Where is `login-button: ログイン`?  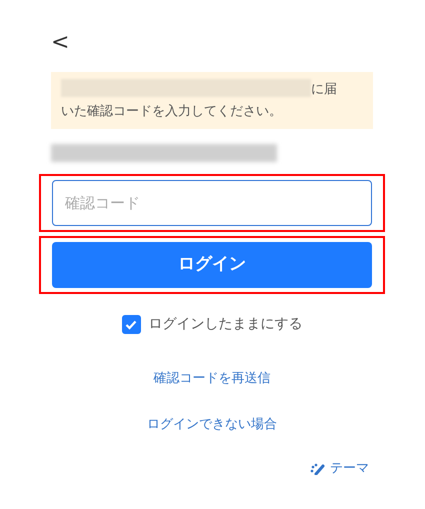 login-button: ログイン is located at coordinates (212, 265).